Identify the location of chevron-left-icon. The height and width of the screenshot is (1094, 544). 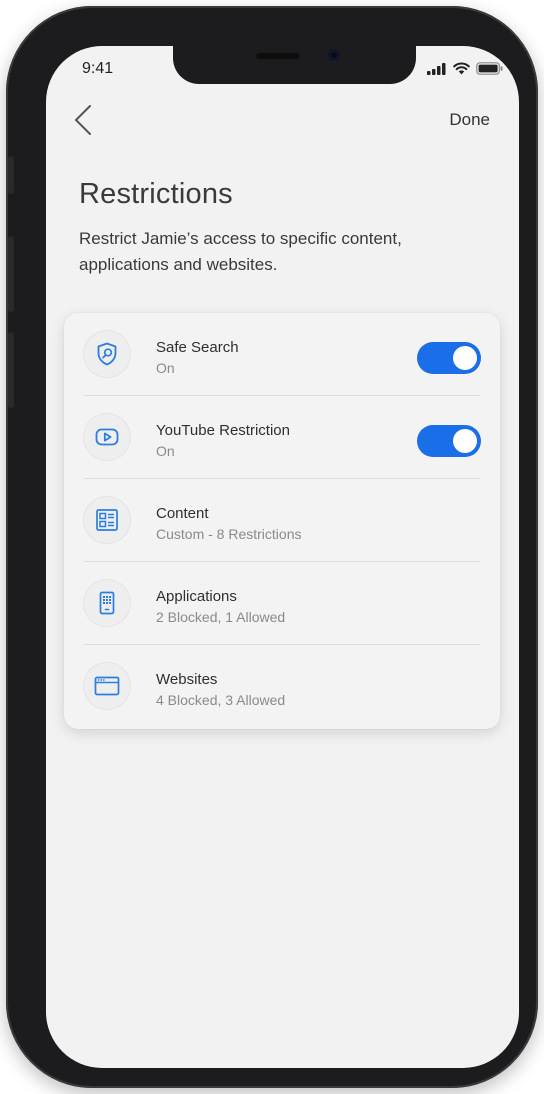
(83, 120).